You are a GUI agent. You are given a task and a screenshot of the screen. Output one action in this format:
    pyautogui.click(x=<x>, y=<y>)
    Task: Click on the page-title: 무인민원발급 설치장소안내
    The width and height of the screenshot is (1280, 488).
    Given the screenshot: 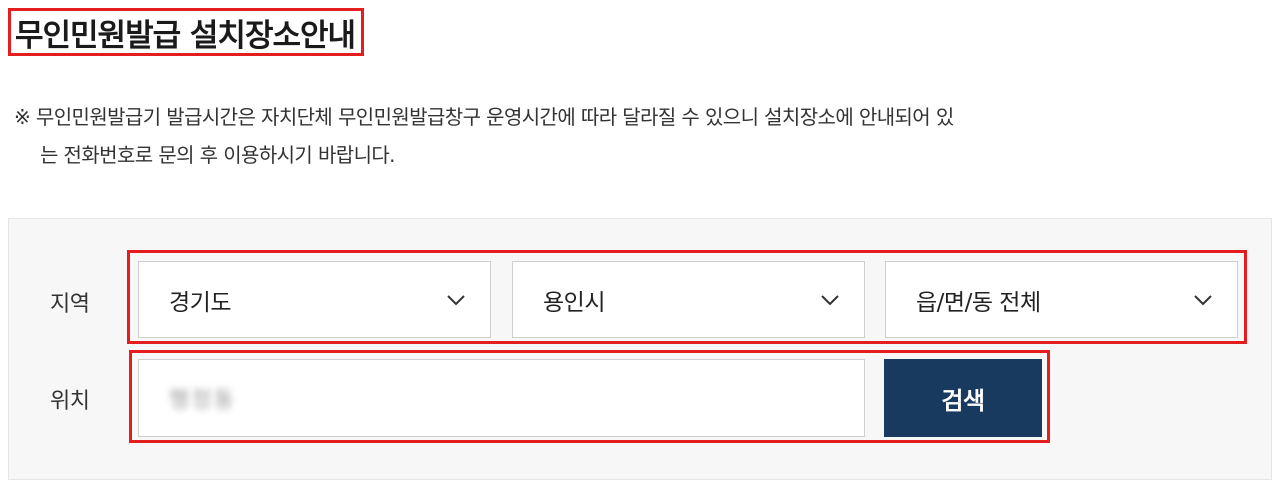 What is the action you would take?
    pyautogui.click(x=185, y=35)
    